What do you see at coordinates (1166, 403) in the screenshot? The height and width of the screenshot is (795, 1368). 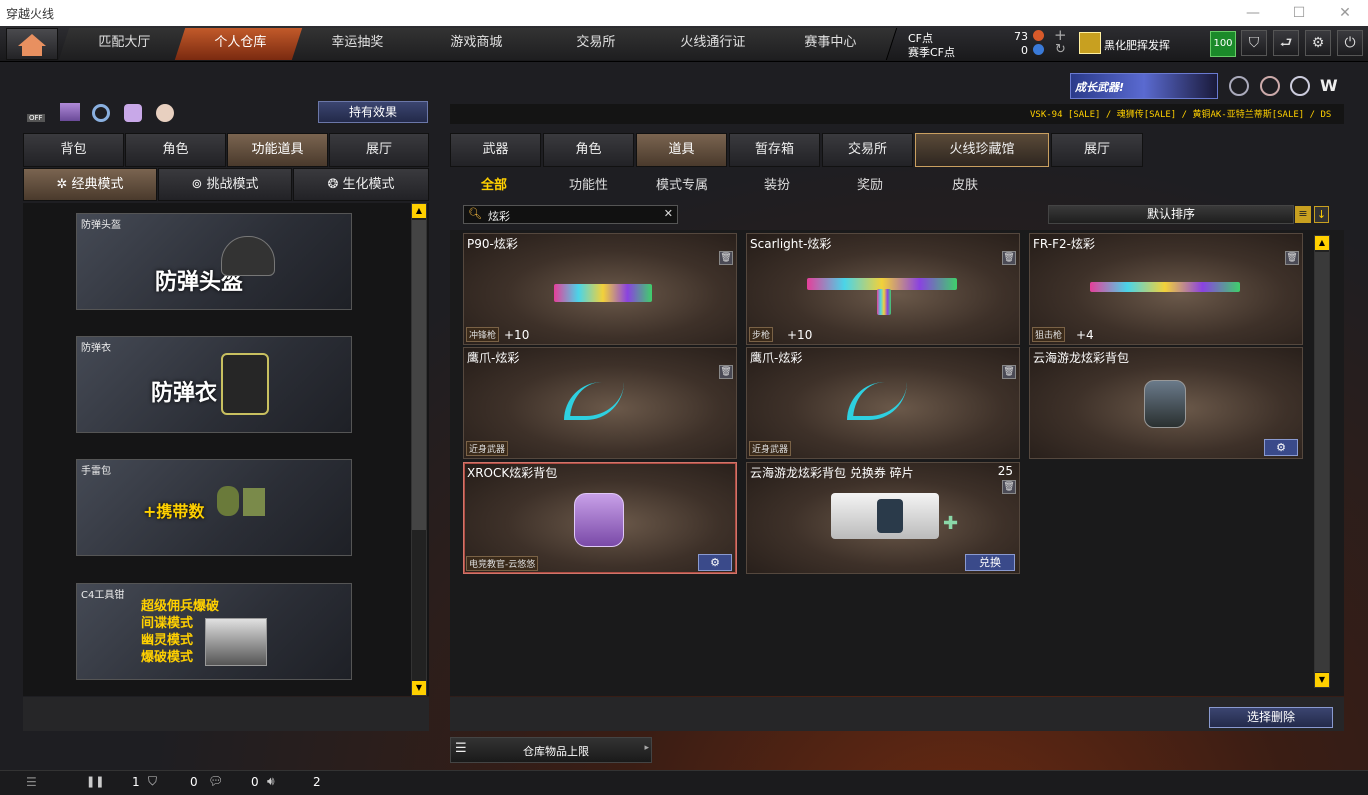 I see `item-card-dragon-backpack: 云海游龙炫彩背包 ⚙` at bounding box center [1166, 403].